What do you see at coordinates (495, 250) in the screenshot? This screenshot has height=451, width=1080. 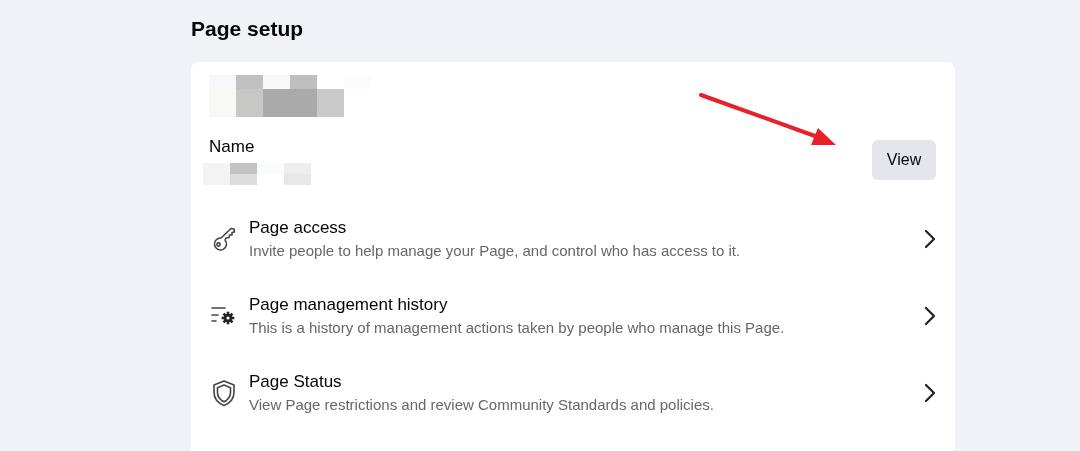 I see `row-description: Invite people to help manage your Page, and control who has access to it.` at bounding box center [495, 250].